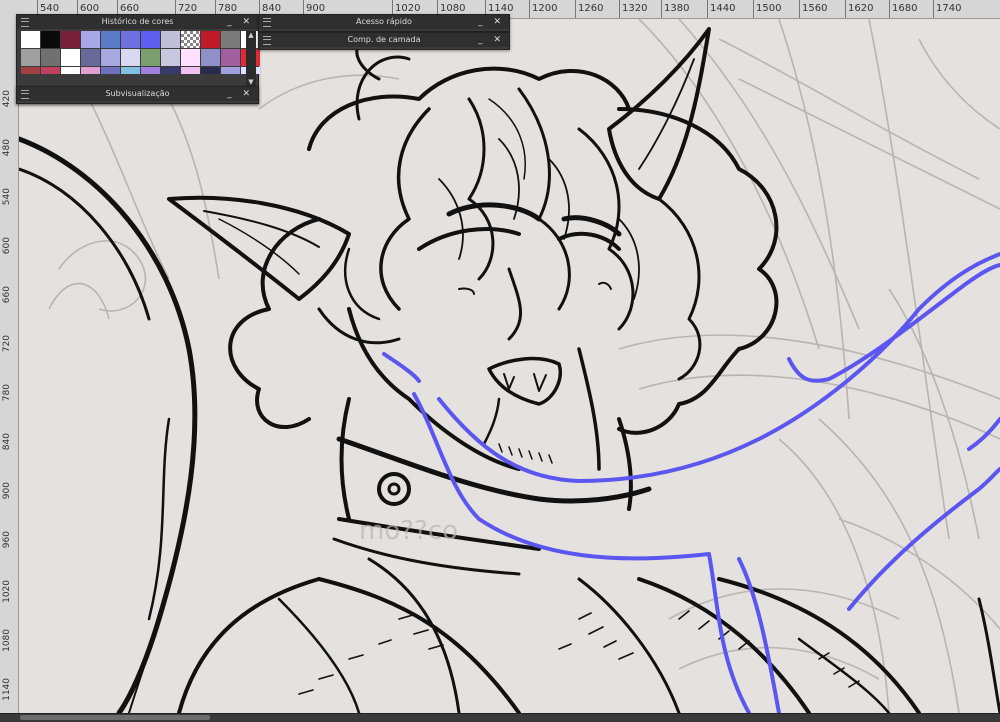  What do you see at coordinates (859, 9) in the screenshot?
I see `ruler-tick-label: 1620` at bounding box center [859, 9].